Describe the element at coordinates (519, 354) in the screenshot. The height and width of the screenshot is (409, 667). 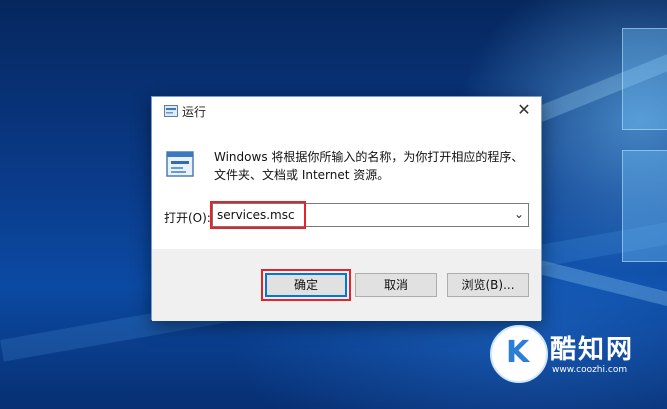
I see `watermark-logo-icon: K` at that location.